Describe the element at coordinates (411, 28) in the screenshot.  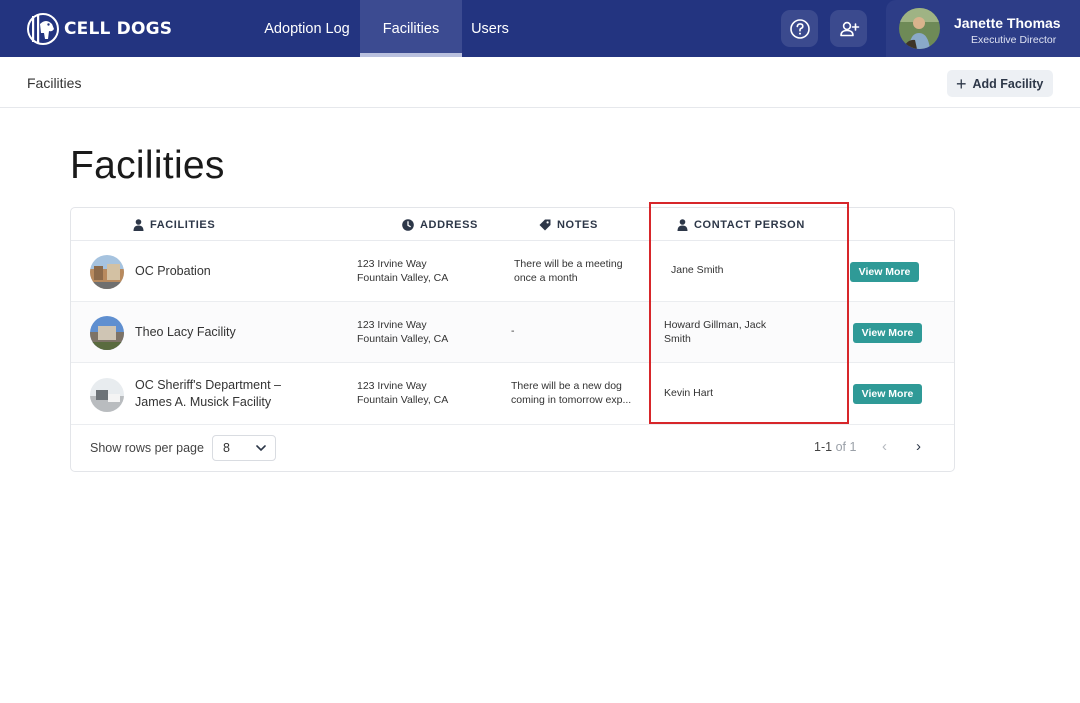
I see `tab-facilities: Facilities` at that location.